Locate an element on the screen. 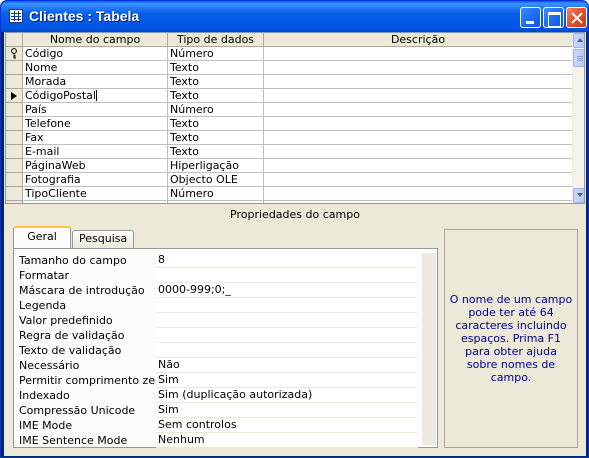  field-name-cell: Telefone is located at coordinates (95, 124).